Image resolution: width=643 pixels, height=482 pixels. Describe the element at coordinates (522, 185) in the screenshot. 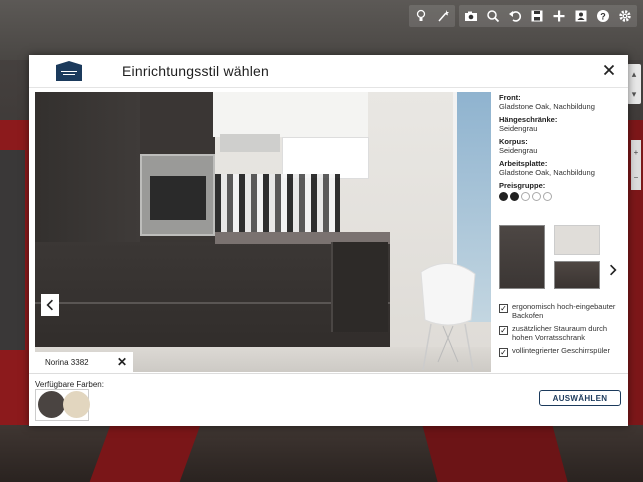

I see `price-group-label: Preisgruppe:` at that location.